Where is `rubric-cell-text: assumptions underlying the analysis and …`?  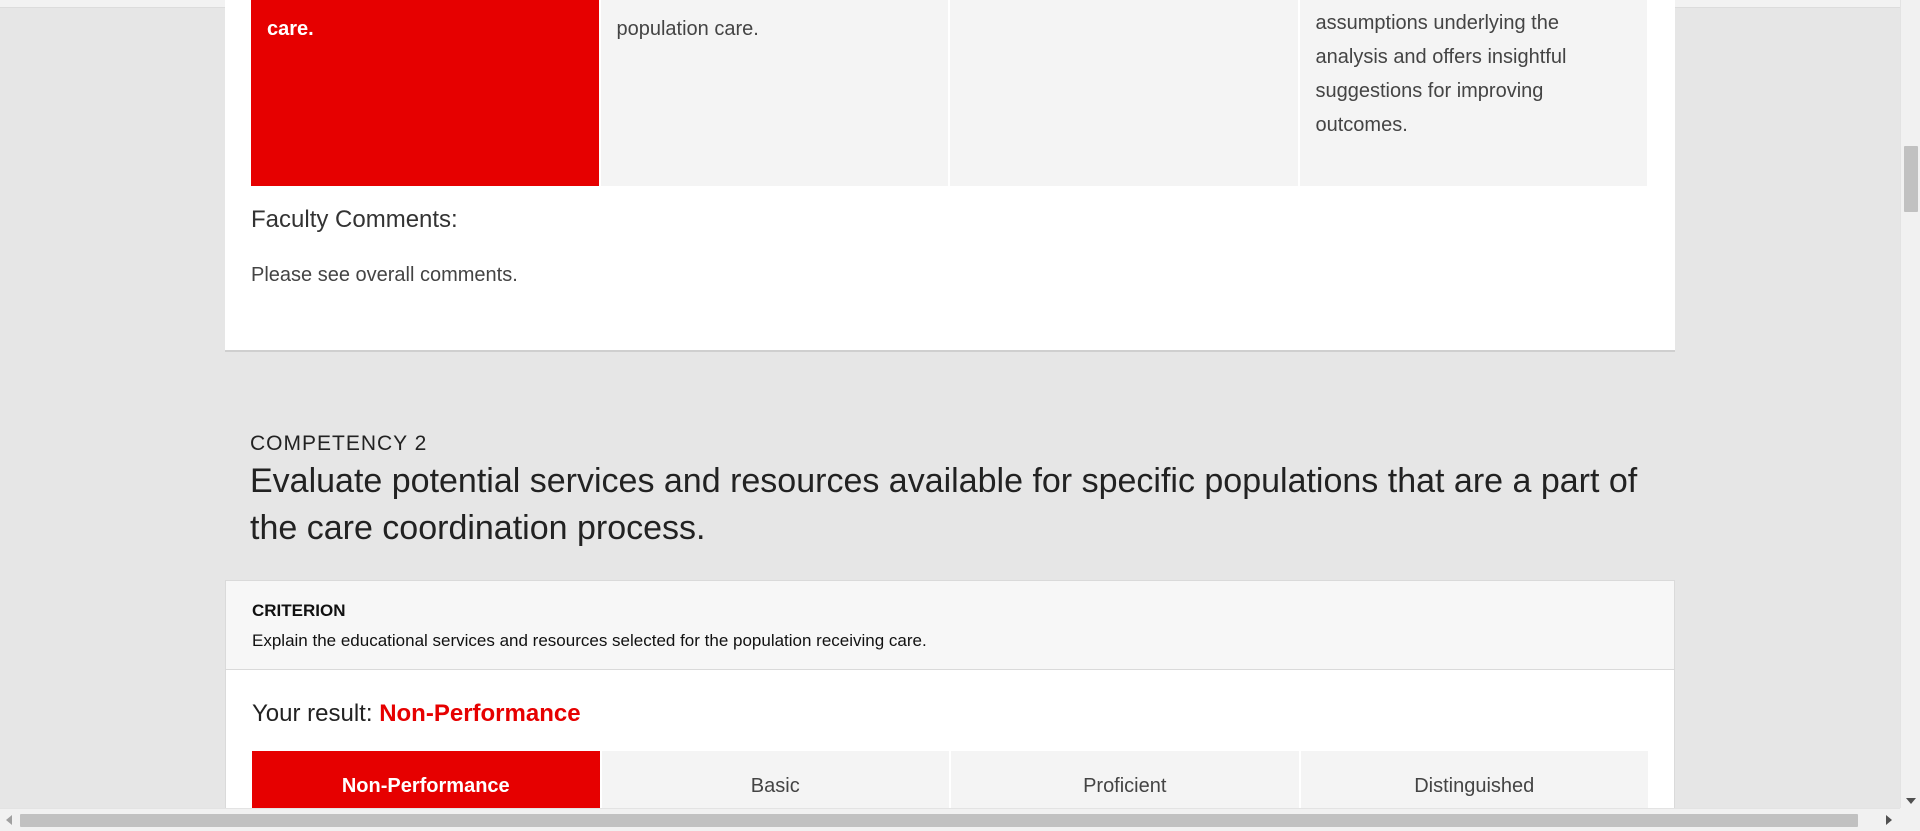
rubric-cell-text: assumptions underlying the analysis and … is located at coordinates (1441, 74).